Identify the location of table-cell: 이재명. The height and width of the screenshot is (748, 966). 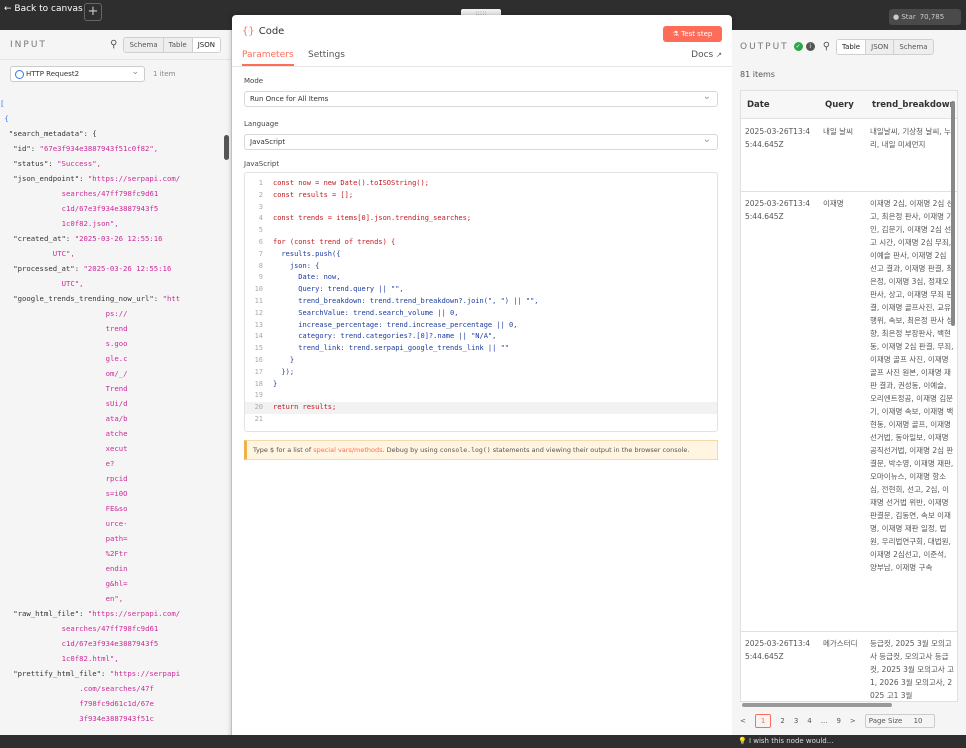
(833, 203).